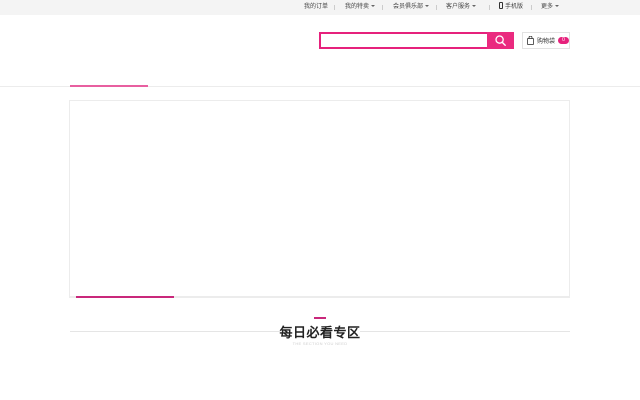 The width and height of the screenshot is (640, 400). I want to click on member-club-label: 会员俱乐部, so click(408, 7).